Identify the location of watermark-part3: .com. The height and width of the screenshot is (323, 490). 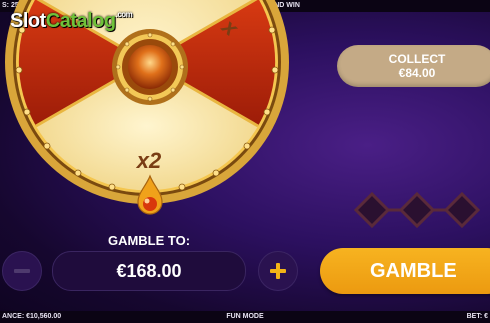
(124, 14).